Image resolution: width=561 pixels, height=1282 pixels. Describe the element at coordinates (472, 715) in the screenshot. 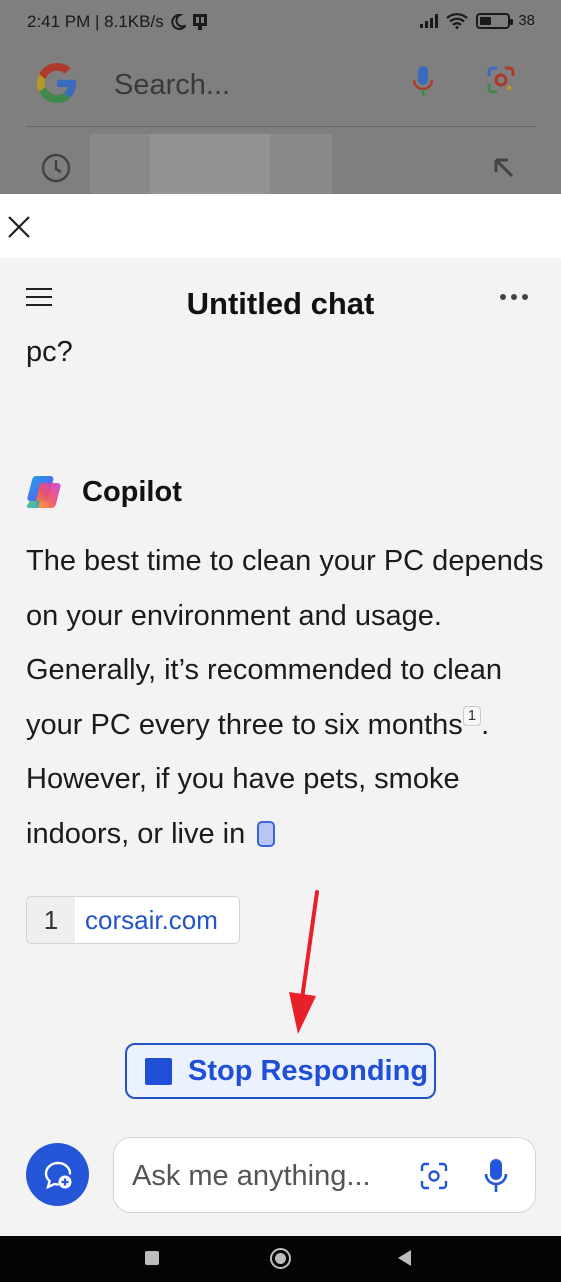

I see `citation-marker: 1` at that location.